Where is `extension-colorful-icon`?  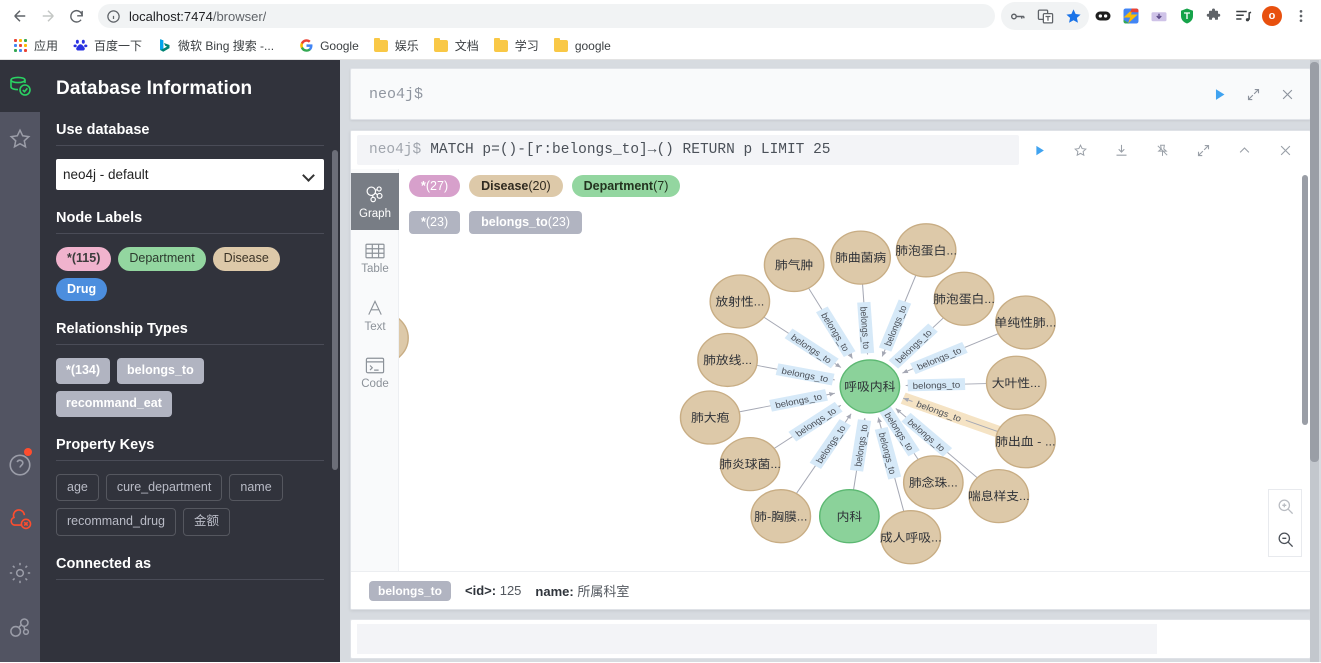
extension-colorful-icon is located at coordinates (1131, 16).